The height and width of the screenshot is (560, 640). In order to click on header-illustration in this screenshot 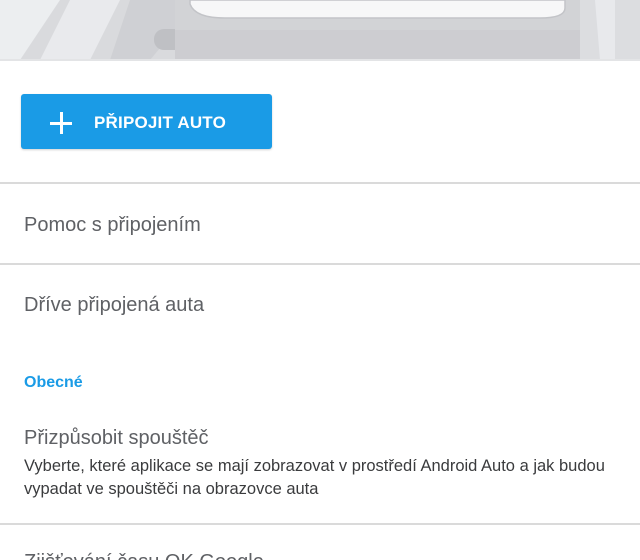, I will do `click(320, 30)`.